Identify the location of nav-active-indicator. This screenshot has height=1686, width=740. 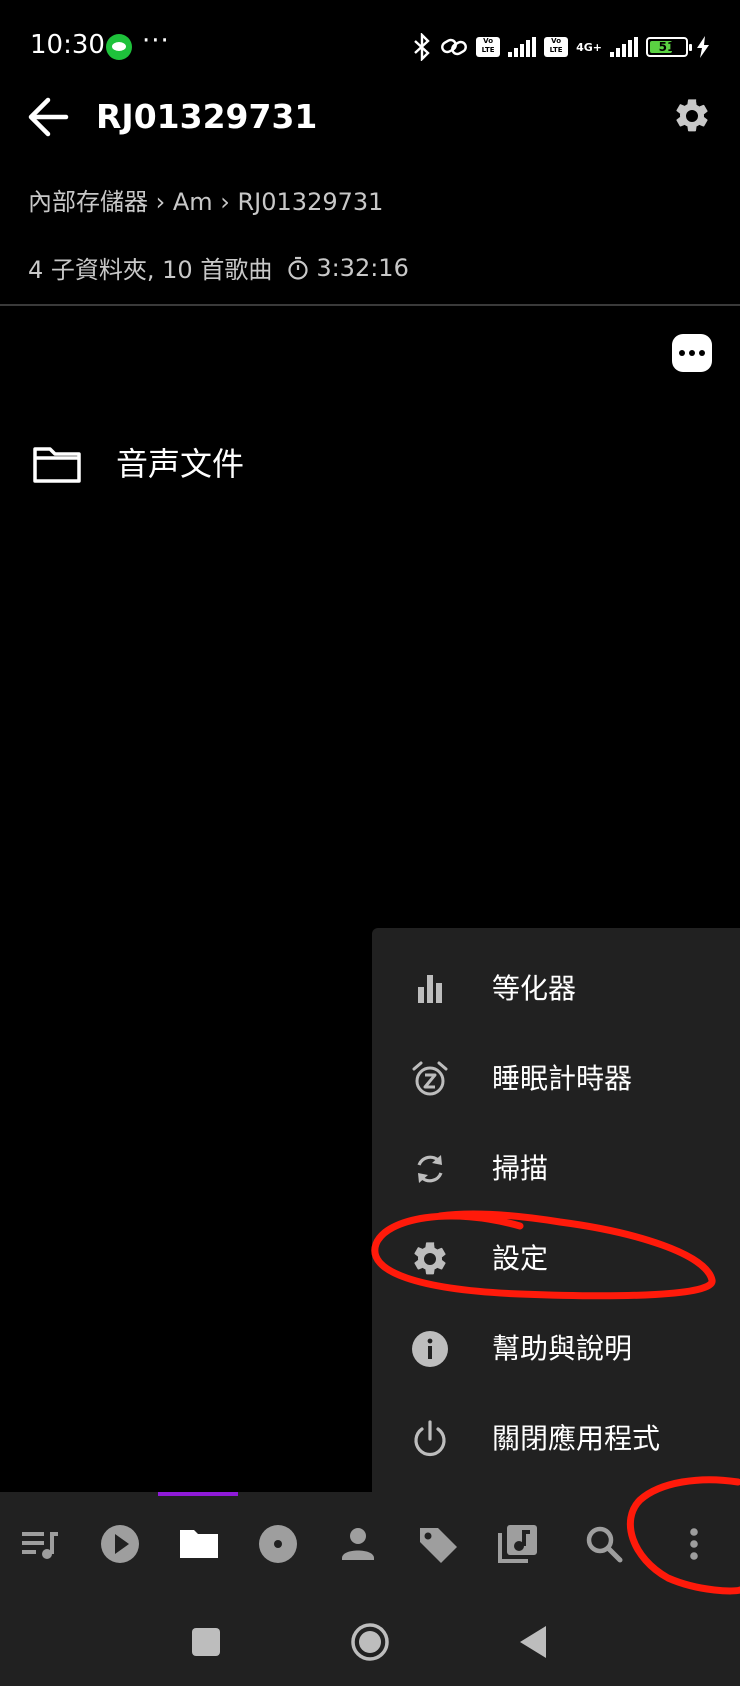
(198, 1494).